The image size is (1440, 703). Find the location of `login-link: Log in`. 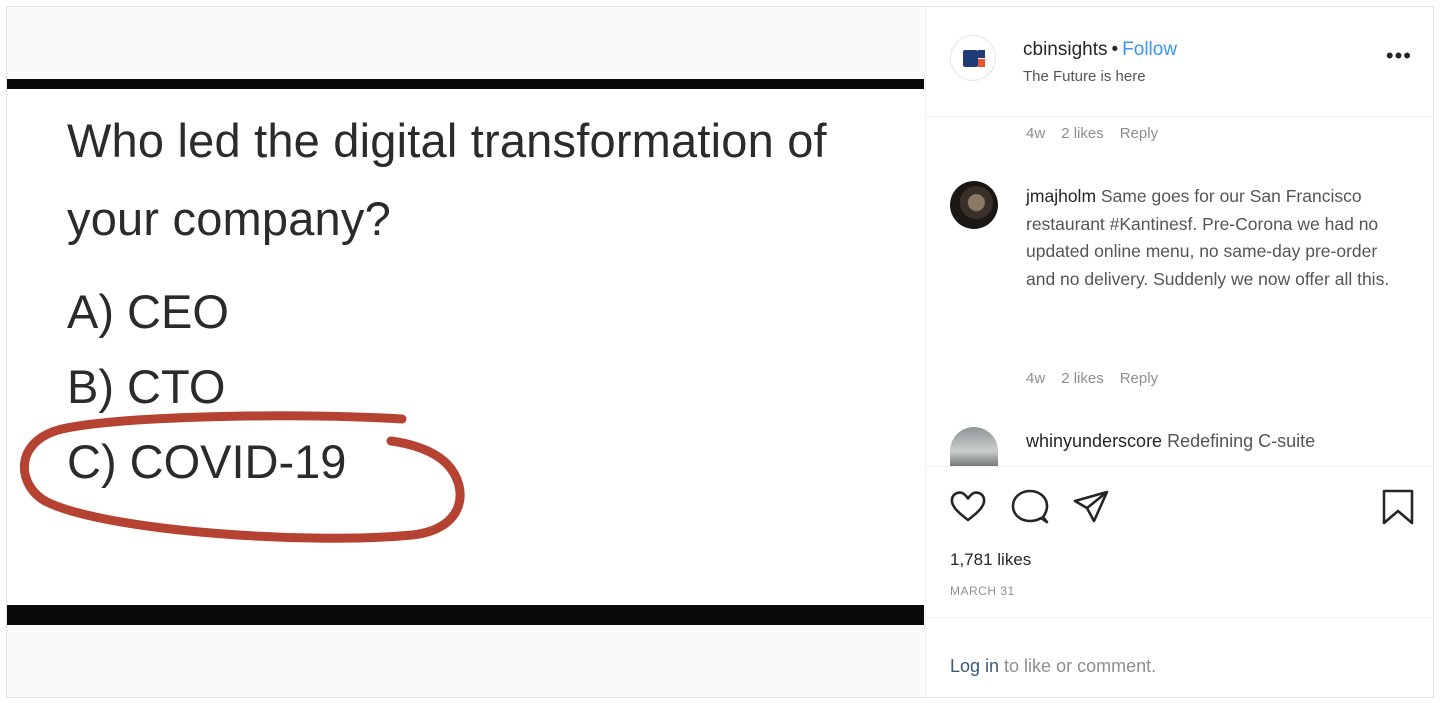

login-link: Log in is located at coordinates (974, 666).